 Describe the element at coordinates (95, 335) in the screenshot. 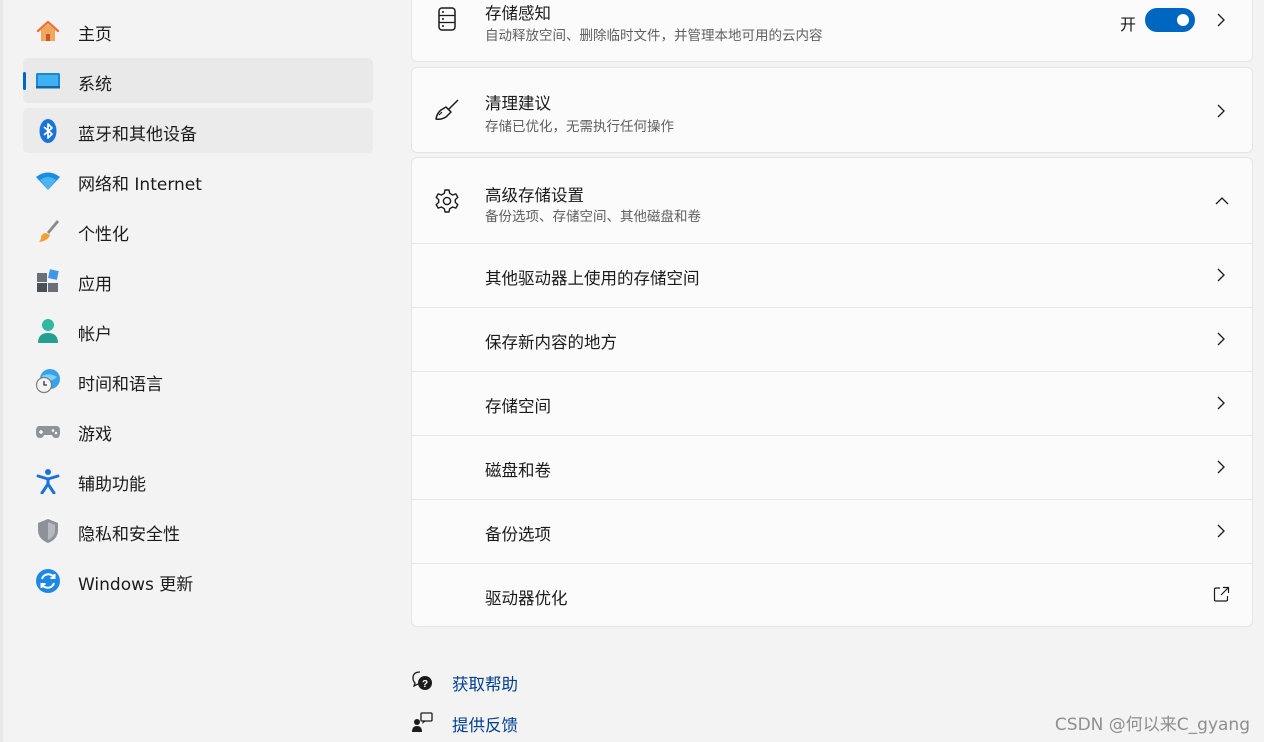

I see `sidebar-item-label: 帐户` at that location.